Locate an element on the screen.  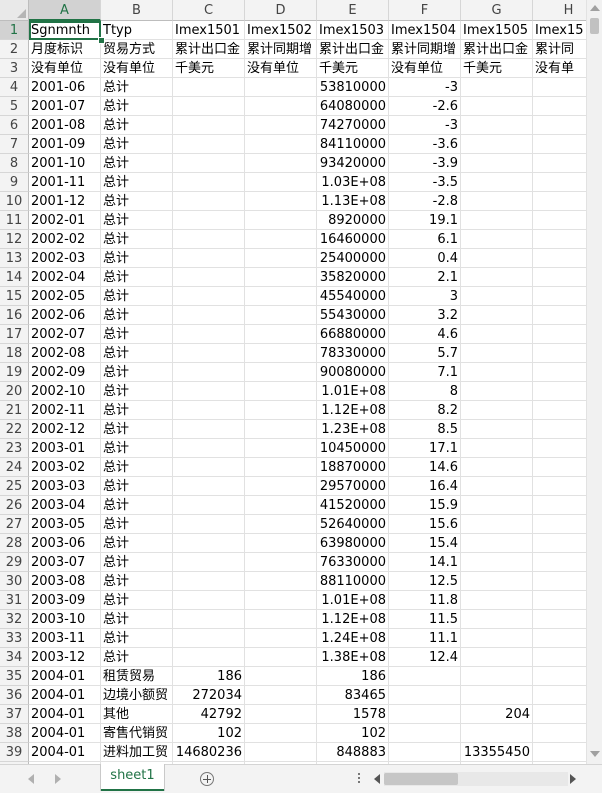
cell-g19 is located at coordinates (497, 372).